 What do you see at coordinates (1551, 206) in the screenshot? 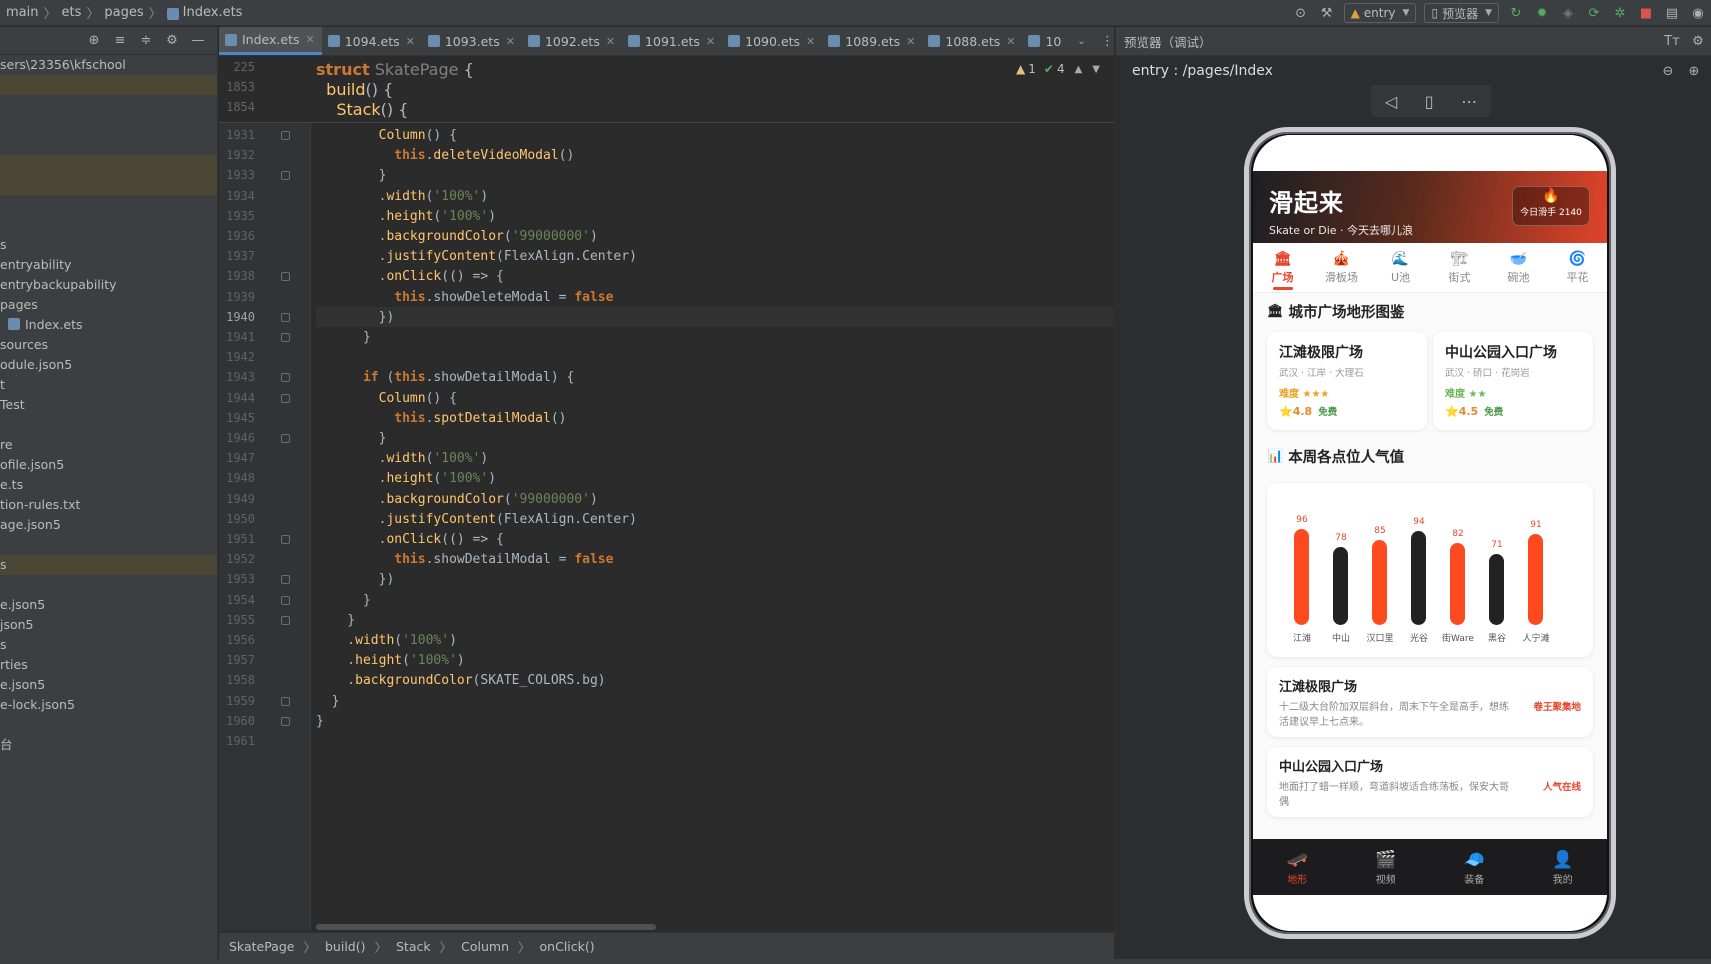
I see `riders-badge: 🔥 今日滑手 2140` at bounding box center [1551, 206].